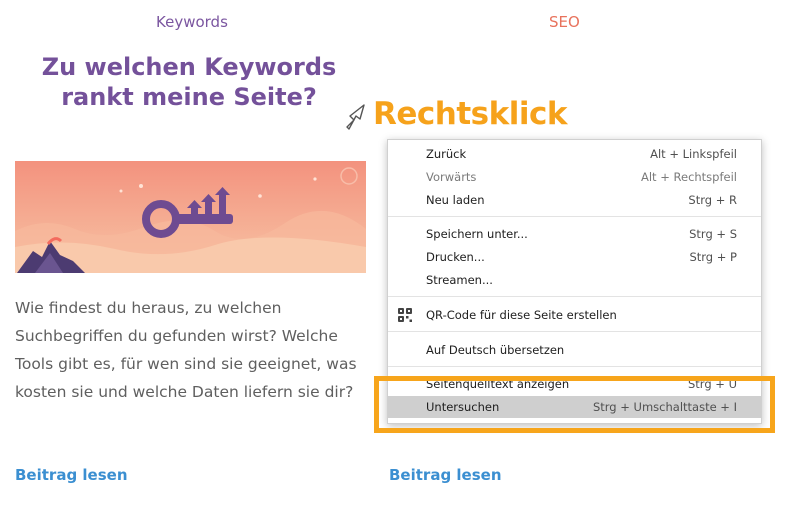  What do you see at coordinates (581, 177) in the screenshot?
I see `menu-item-forward: Vorwärts Alt + Rechtspfeil` at bounding box center [581, 177].